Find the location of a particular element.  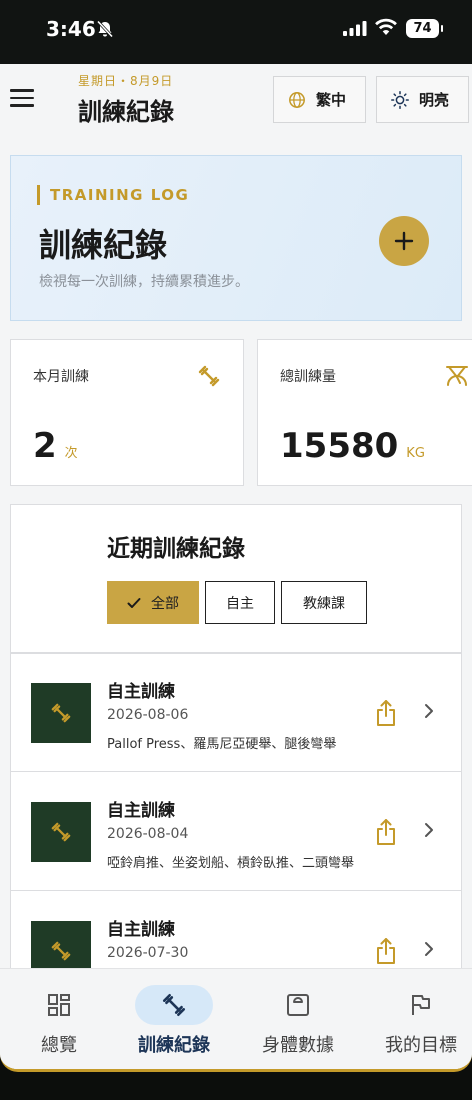

filter-self-chip: 自主 is located at coordinates (240, 602).